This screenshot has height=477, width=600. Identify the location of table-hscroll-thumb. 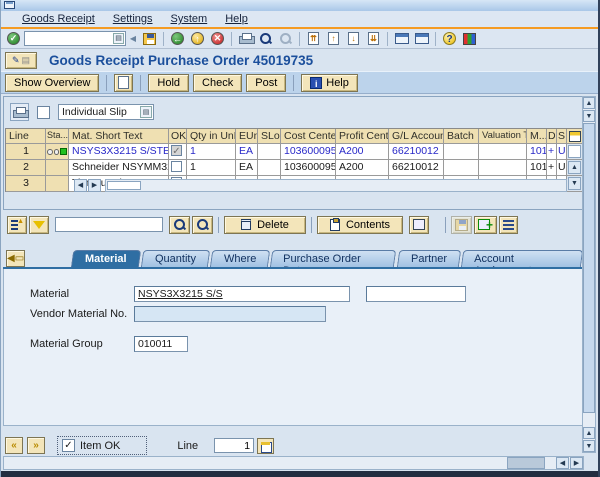
(124, 185).